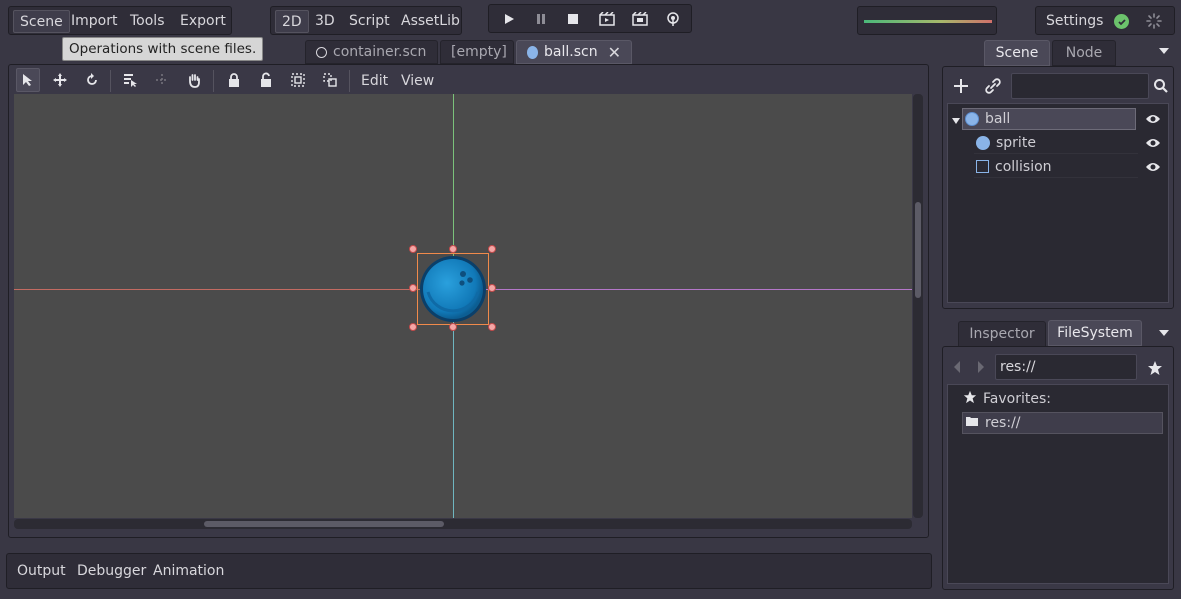 The width and height of the screenshot is (1181, 599). What do you see at coordinates (983, 142) in the screenshot?
I see `sprite-icon` at bounding box center [983, 142].